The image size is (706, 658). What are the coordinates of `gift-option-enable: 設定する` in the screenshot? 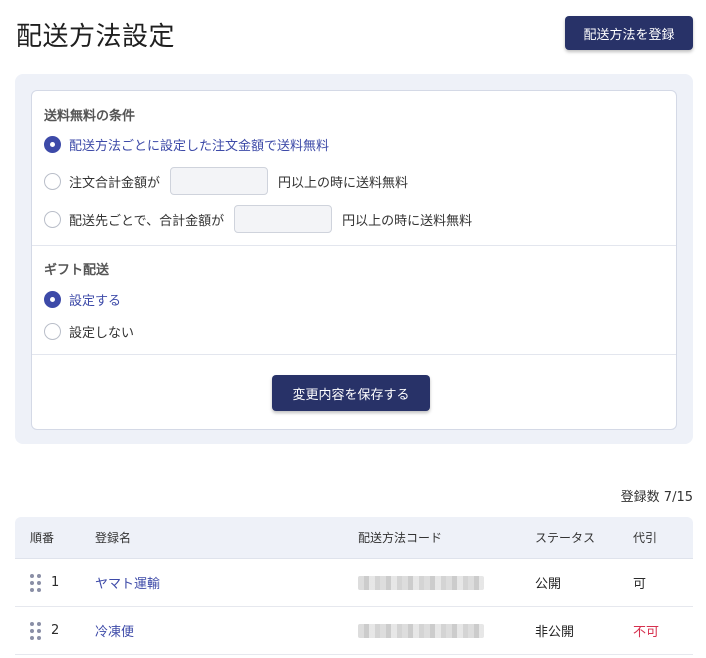 It's located at (82, 299).